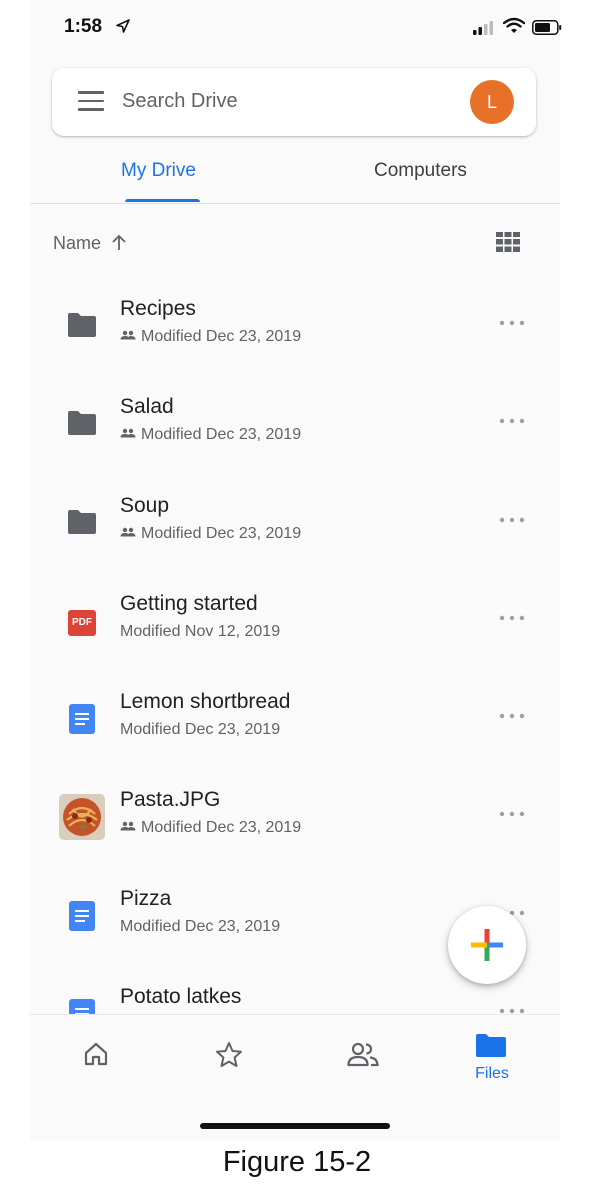  What do you see at coordinates (547, 27) in the screenshot?
I see `battery-icon` at bounding box center [547, 27].